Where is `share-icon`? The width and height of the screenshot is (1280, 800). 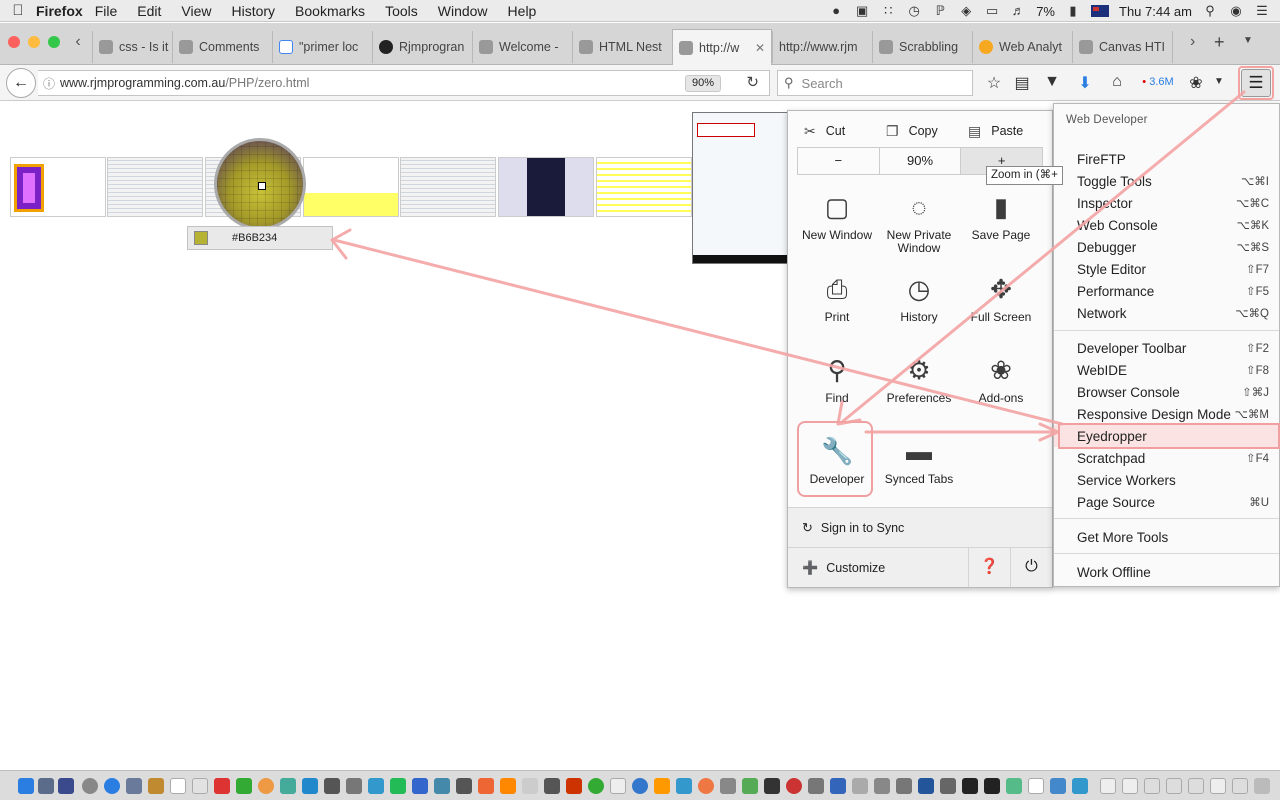
share-icon is located at coordinates (1014, 786).